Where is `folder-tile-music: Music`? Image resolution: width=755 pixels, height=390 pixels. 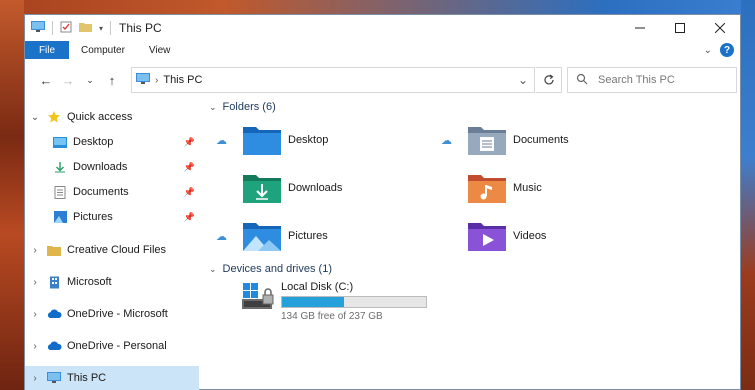 folder-tile-music: Music is located at coordinates (491, 188).